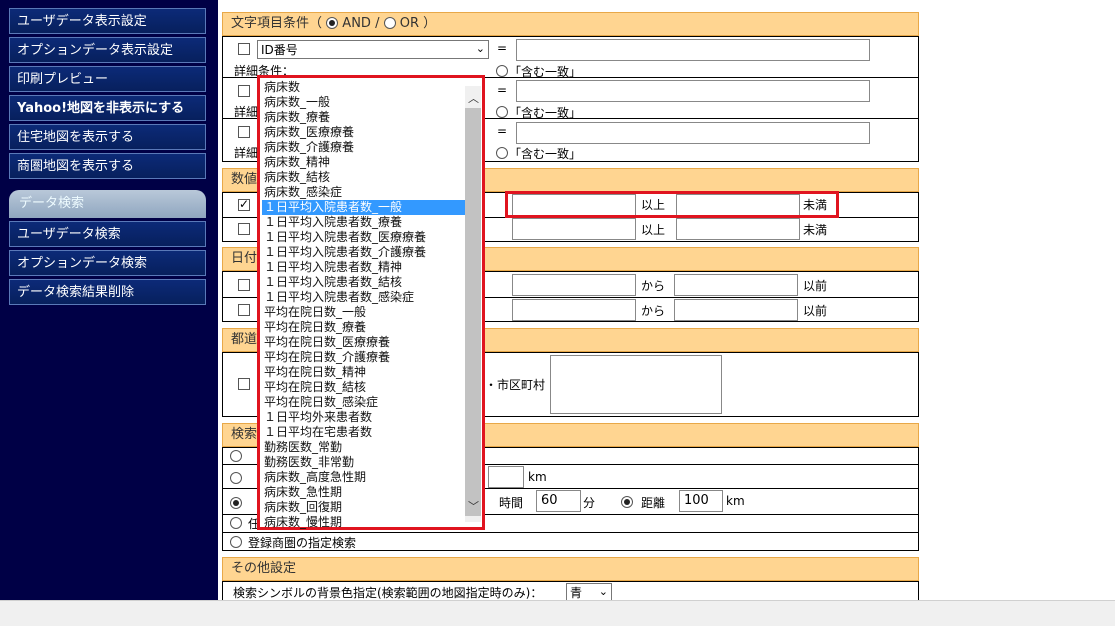  What do you see at coordinates (506, 477) in the screenshot?
I see `radius-input` at bounding box center [506, 477].